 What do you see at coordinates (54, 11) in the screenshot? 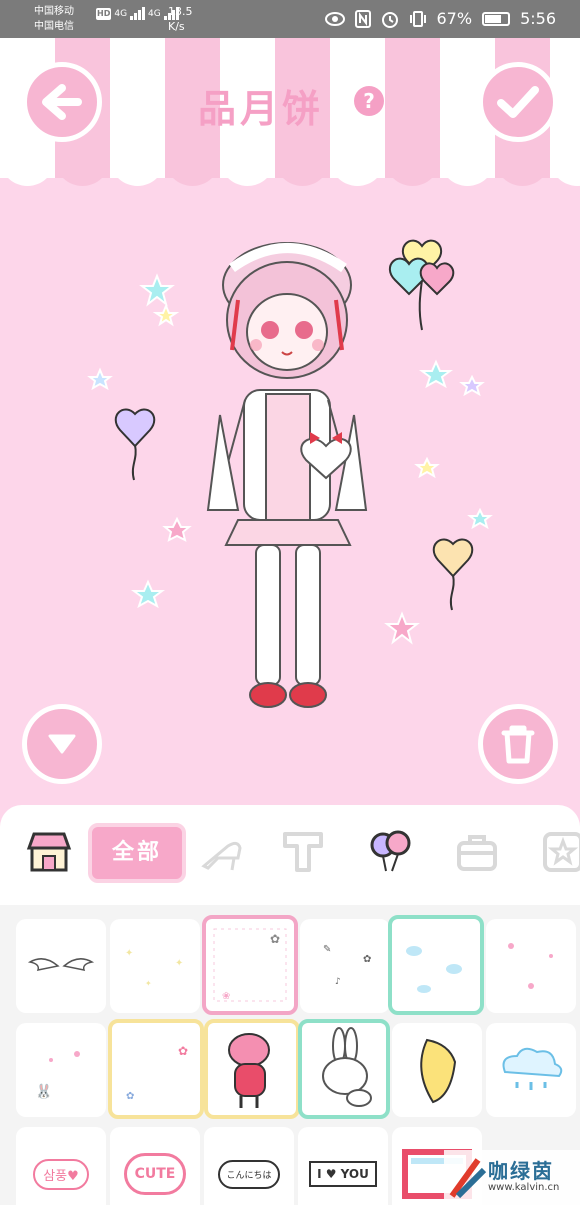
I see `carrier-1: 中国移动` at bounding box center [54, 11].